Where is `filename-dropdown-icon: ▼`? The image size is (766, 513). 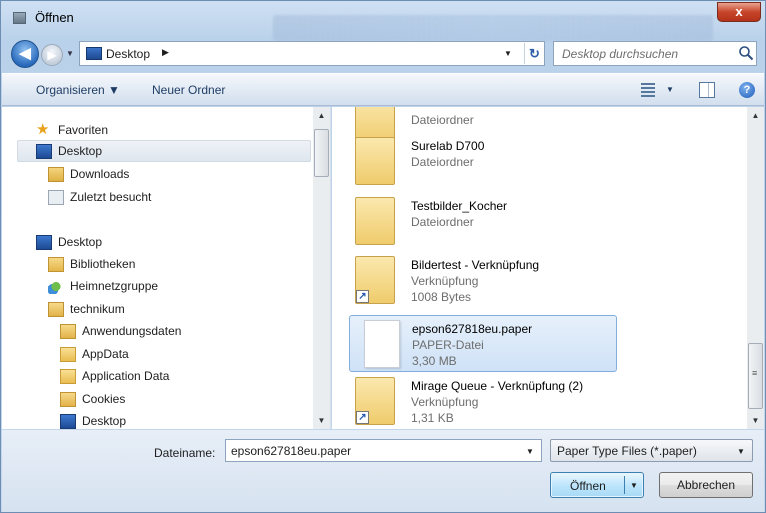 filename-dropdown-icon: ▼ is located at coordinates (530, 451).